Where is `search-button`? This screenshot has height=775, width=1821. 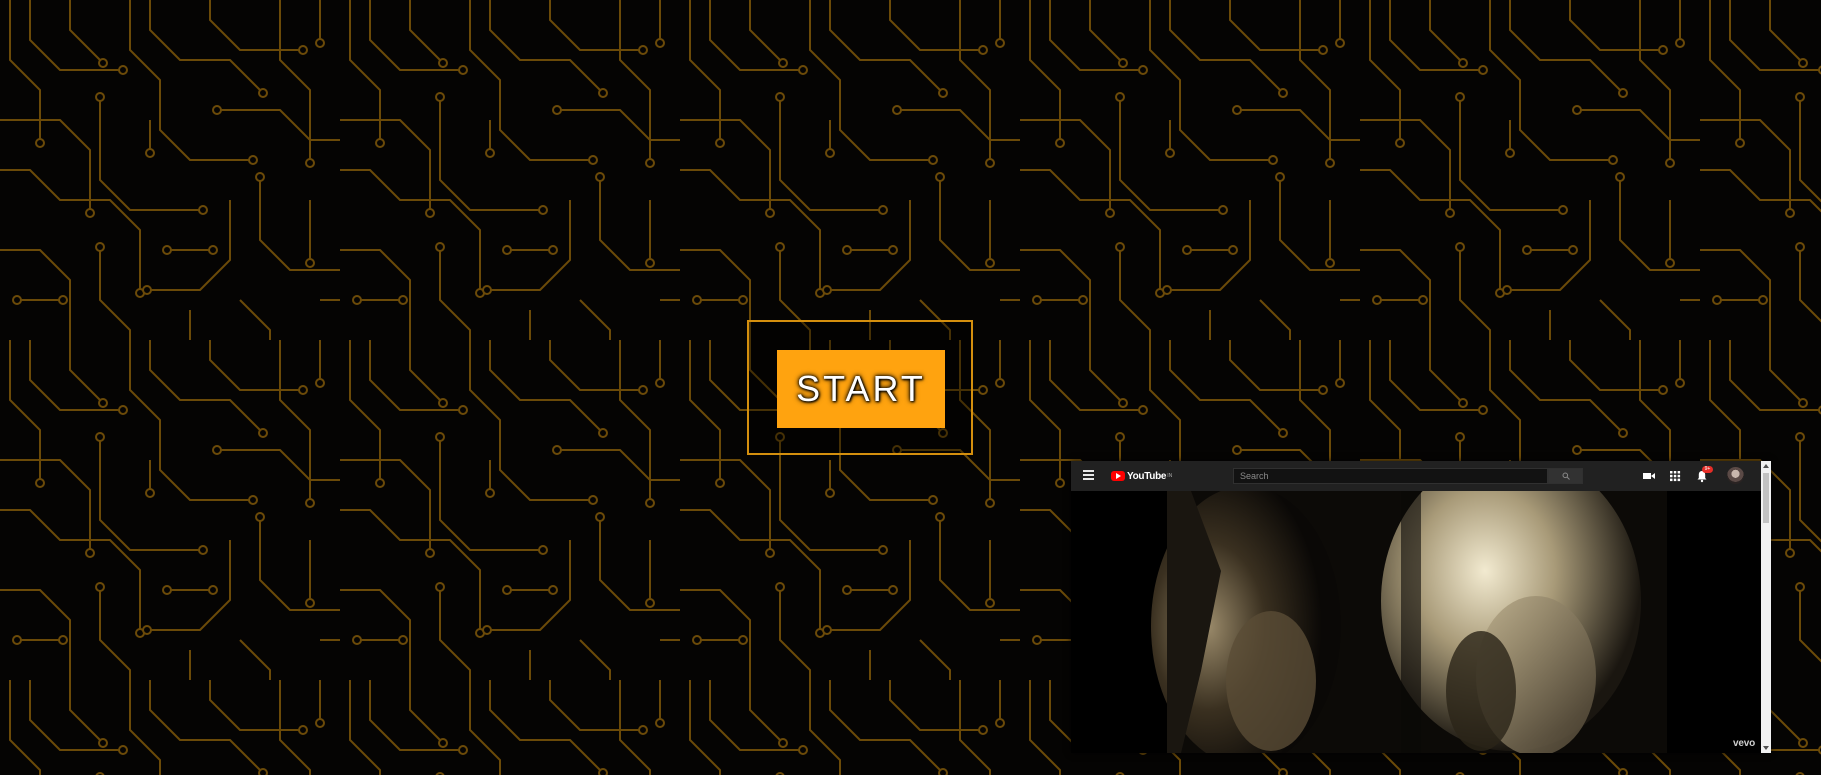 search-button is located at coordinates (1565, 476).